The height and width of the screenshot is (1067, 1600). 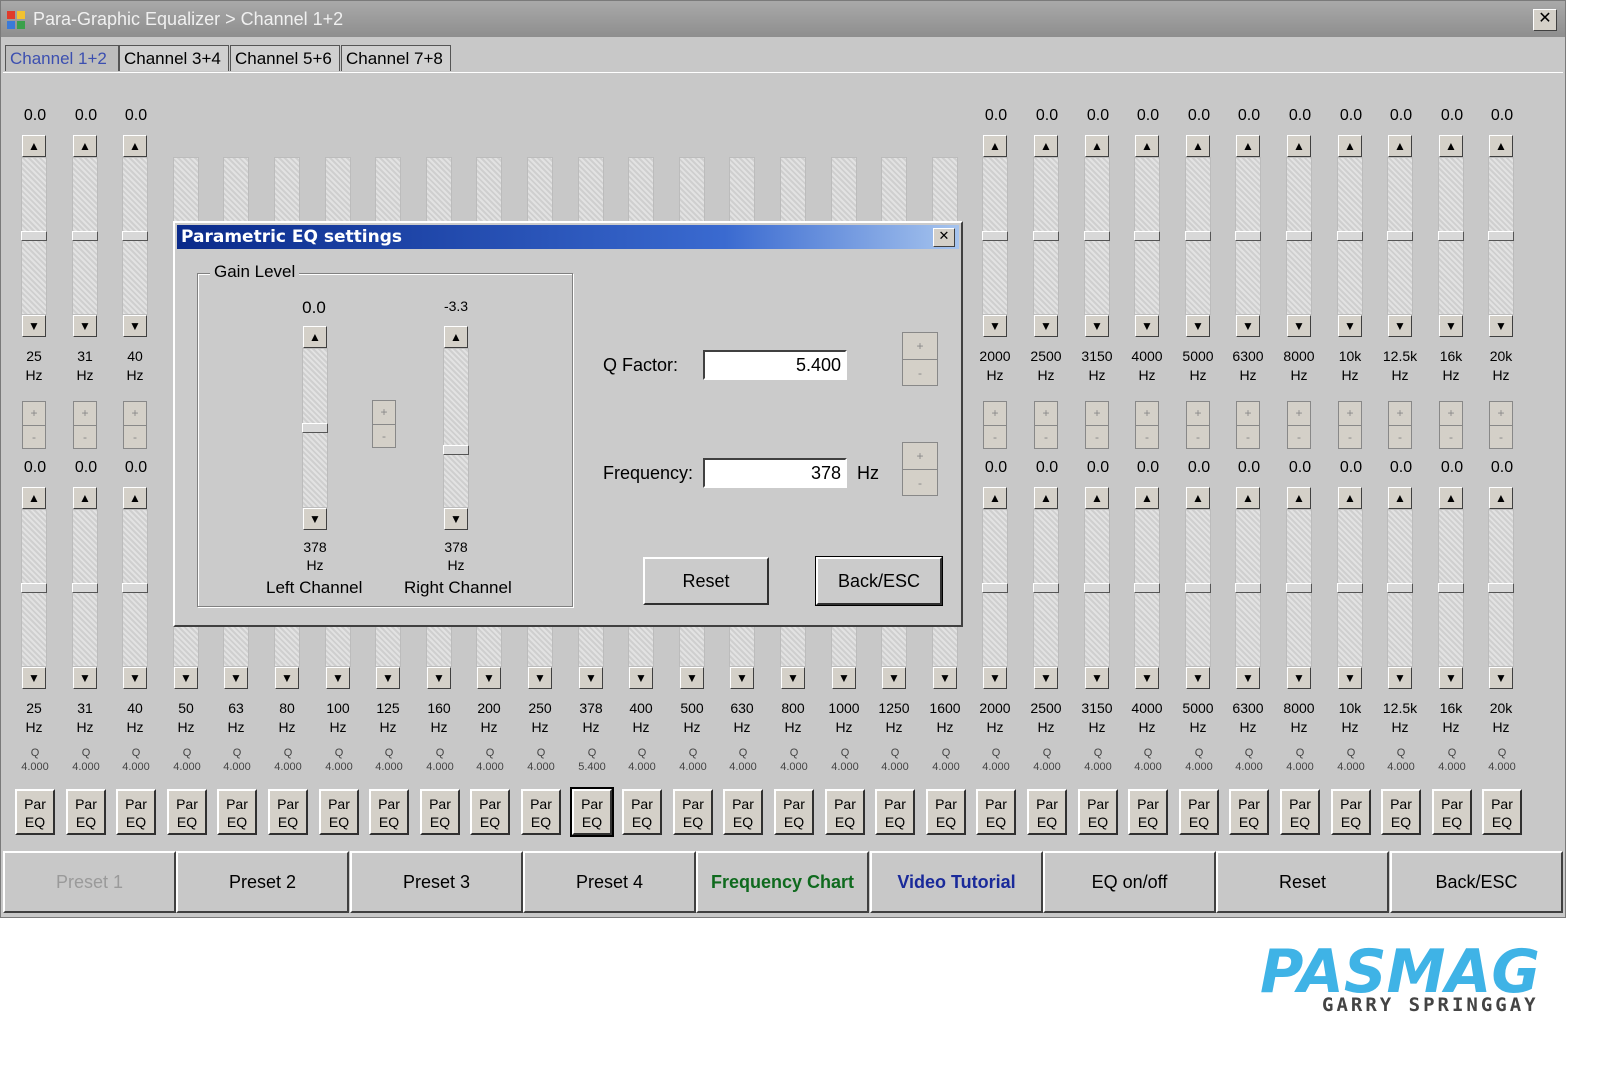 What do you see at coordinates (1047, 812) in the screenshot?
I see `par-eq-button-2500: Par EQ` at bounding box center [1047, 812].